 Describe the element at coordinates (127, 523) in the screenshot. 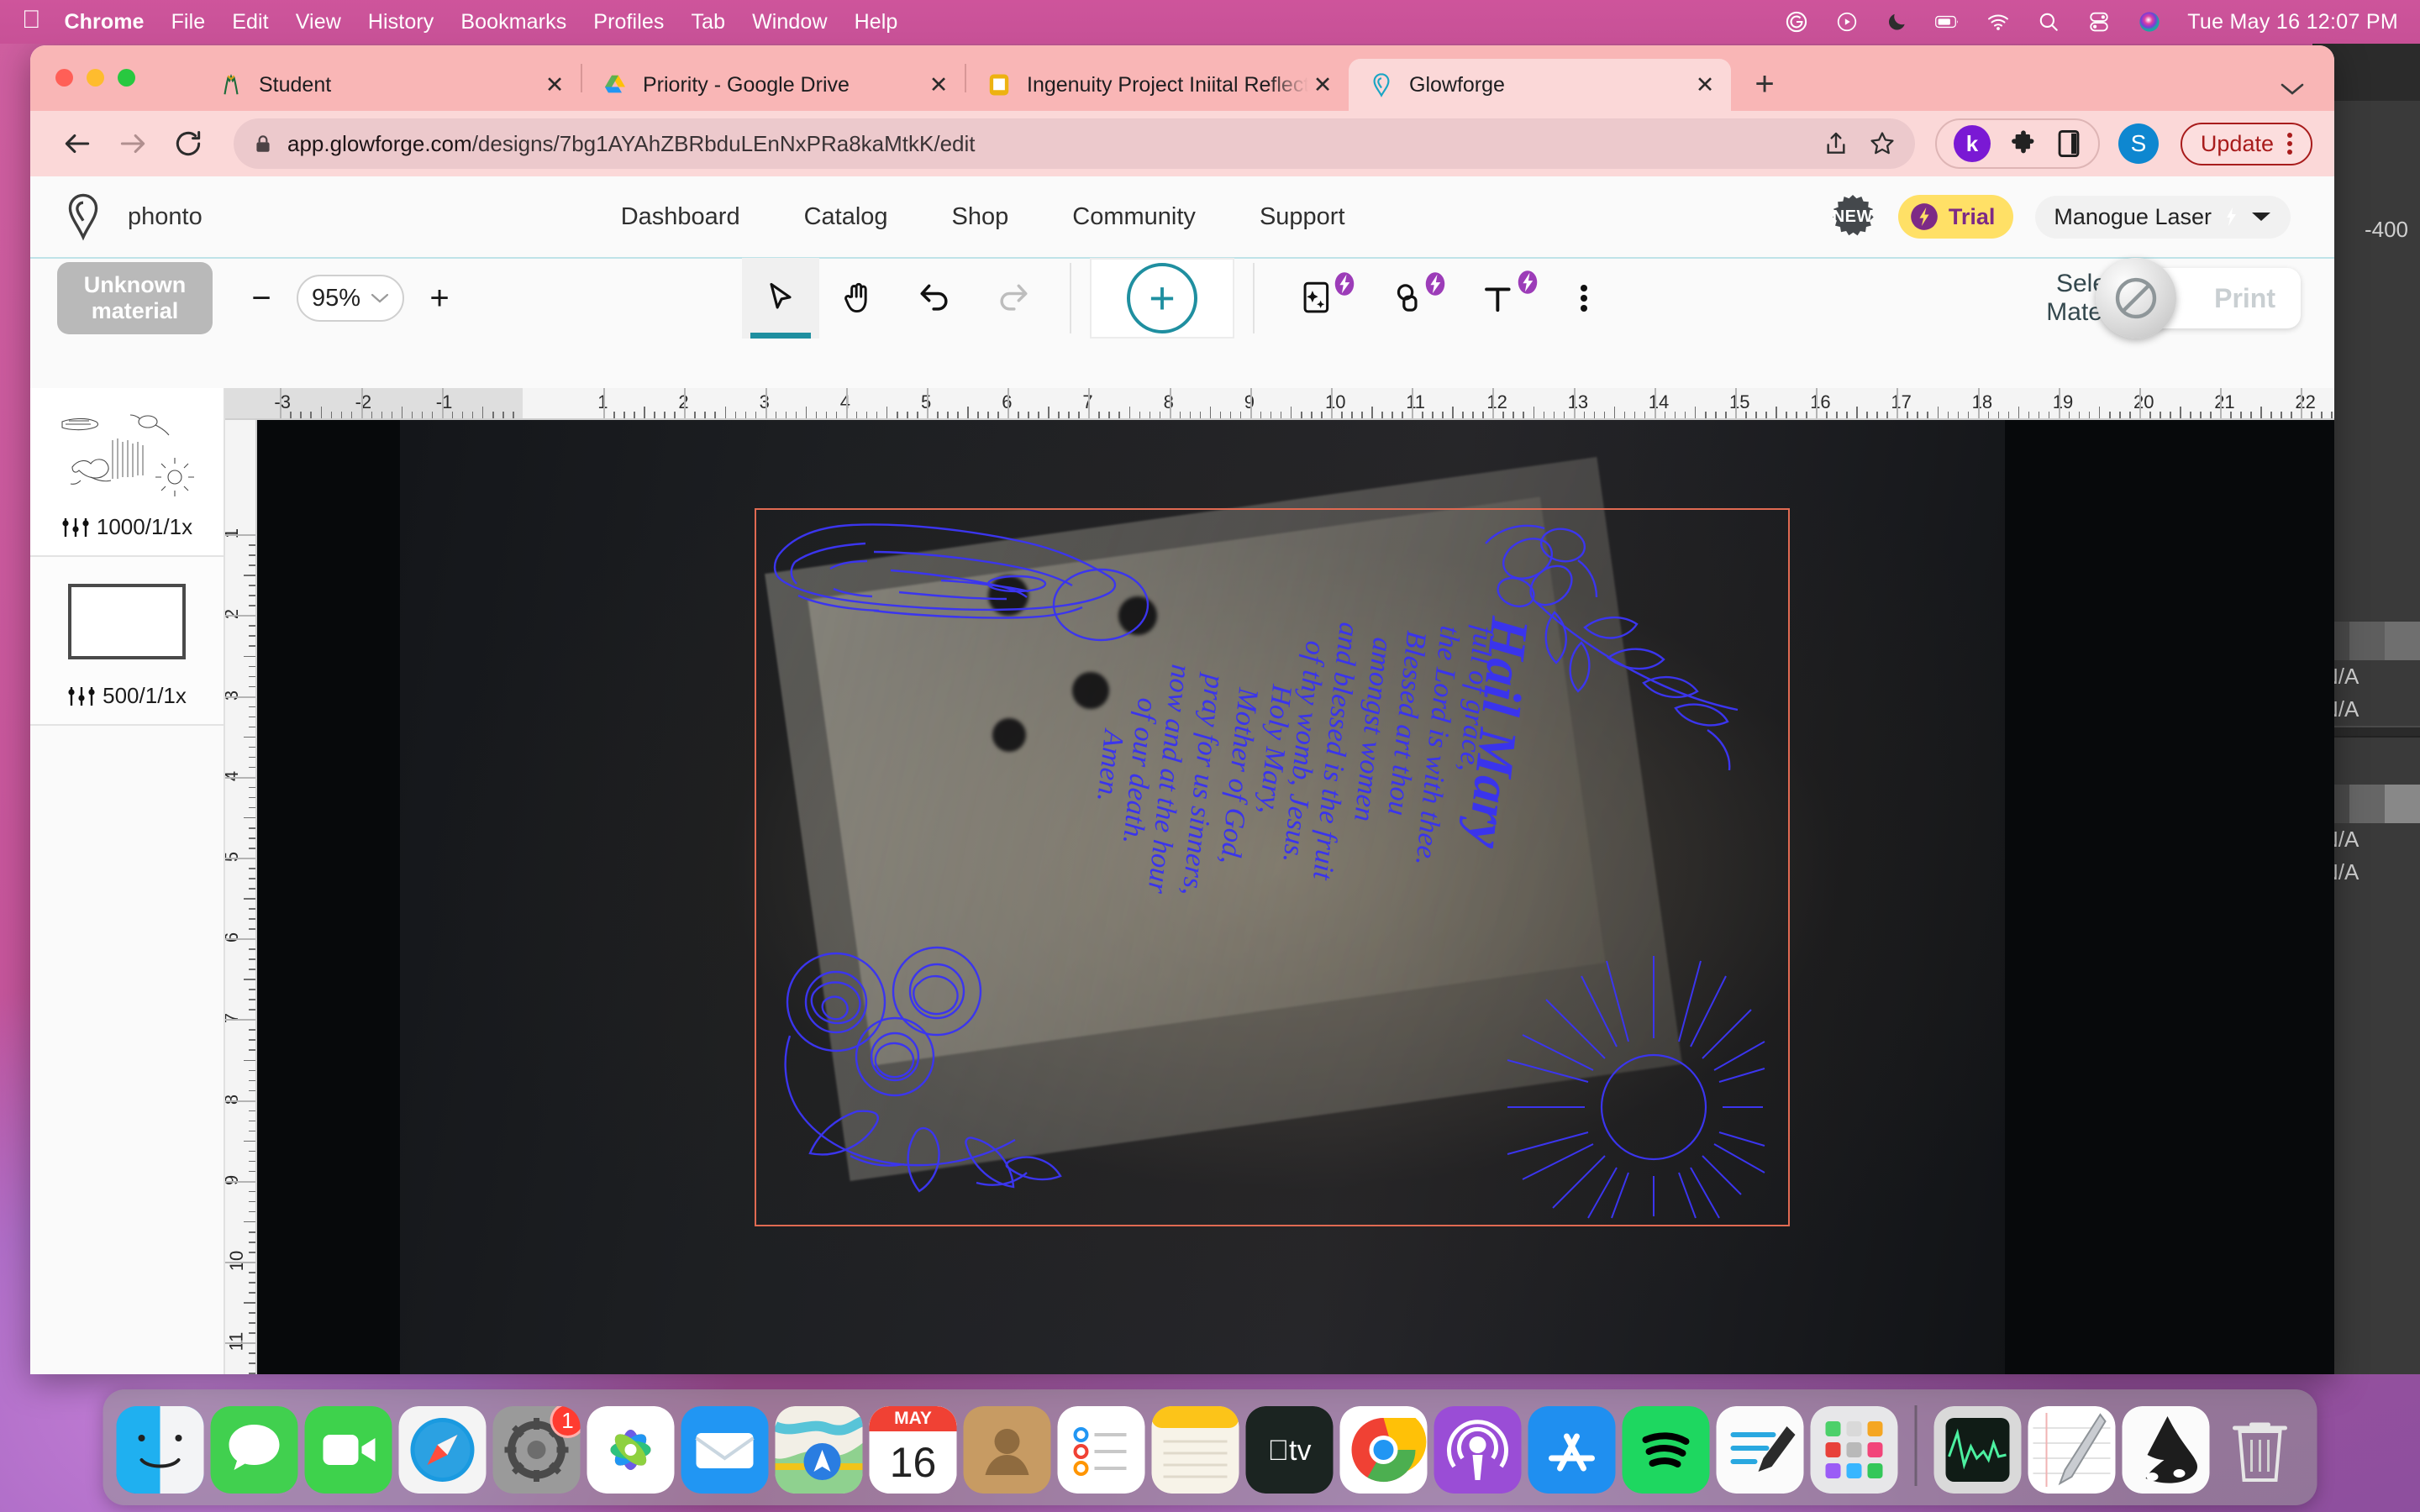

I see `layer-settings-label: 1000/1/1x` at that location.